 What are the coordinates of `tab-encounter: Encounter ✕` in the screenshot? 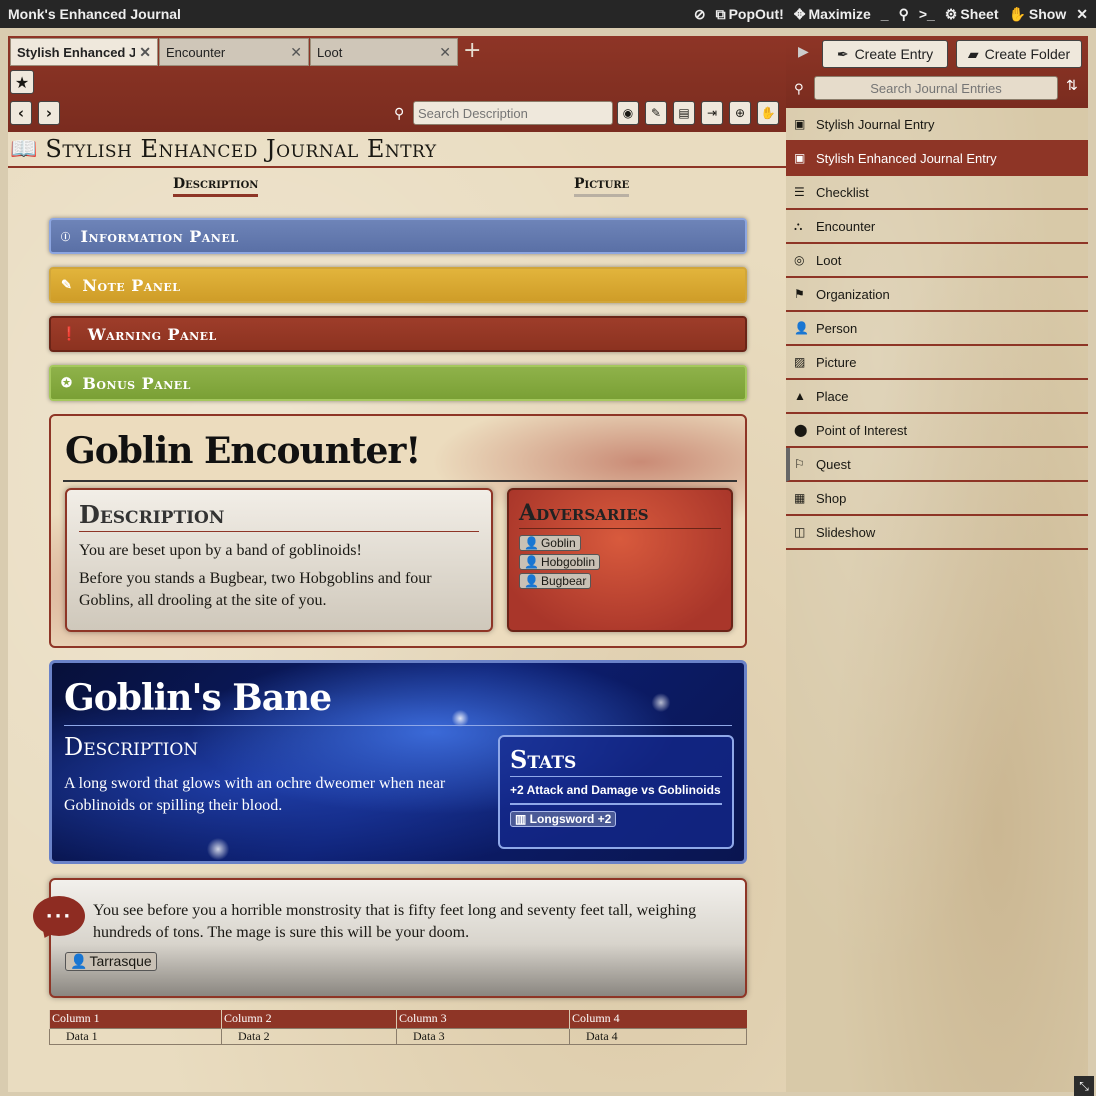 It's located at (234, 52).